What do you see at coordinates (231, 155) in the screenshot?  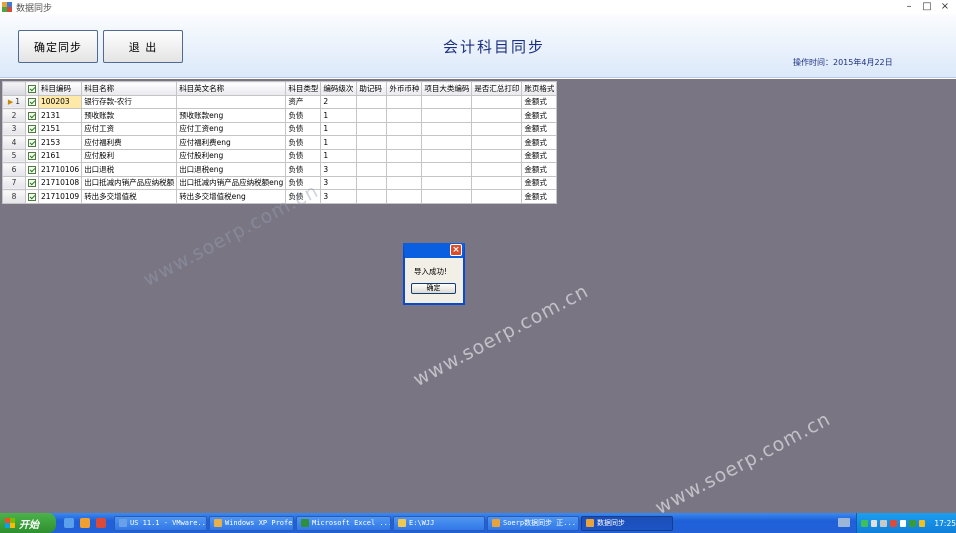 I see `cell-en: 应付股利eng` at bounding box center [231, 155].